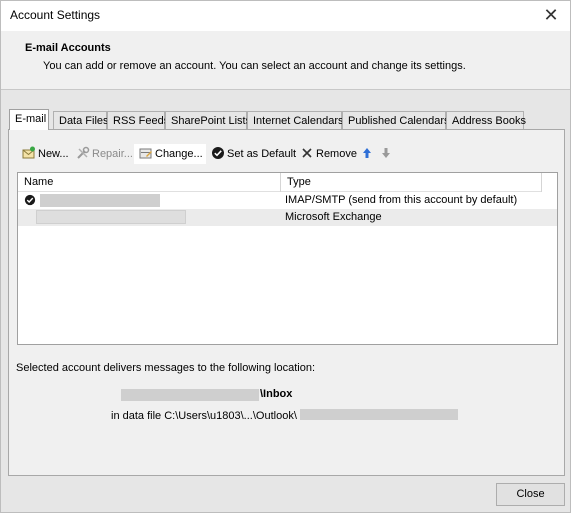  What do you see at coordinates (28, 152) in the screenshot?
I see `new-account-icon` at bounding box center [28, 152].